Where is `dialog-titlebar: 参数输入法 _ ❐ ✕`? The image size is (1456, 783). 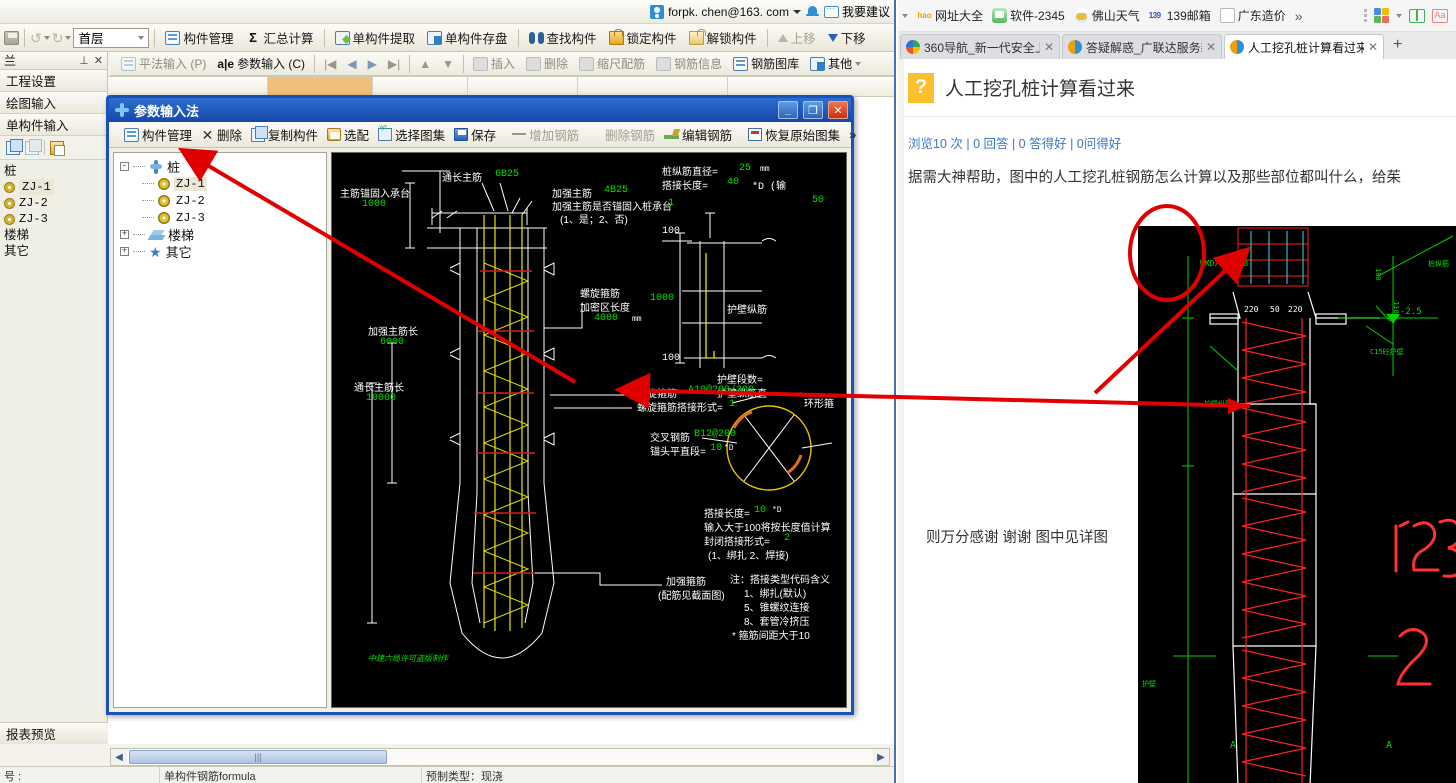
dialog-titlebar: 参数输入法 _ ❐ ✕ is located at coordinates (480, 110).